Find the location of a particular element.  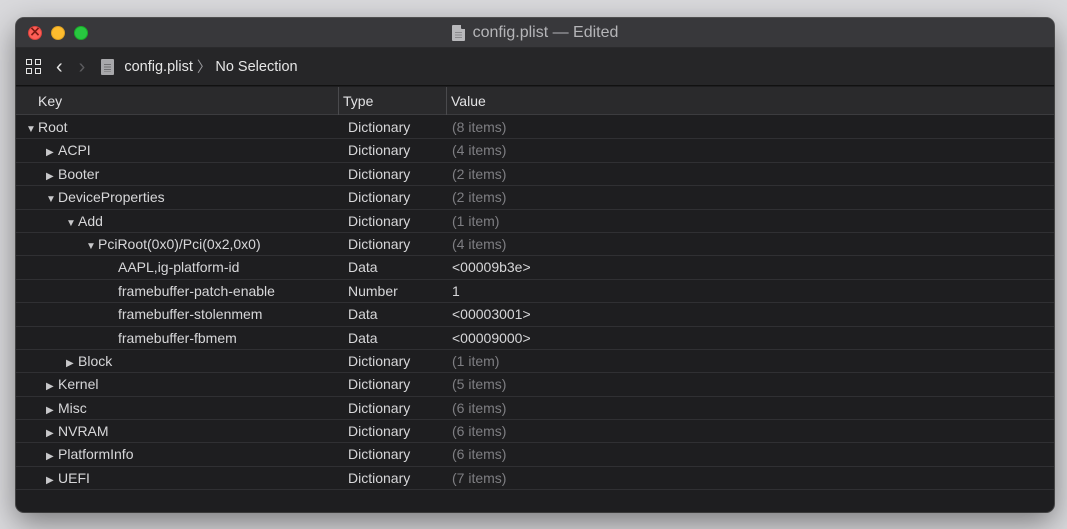

title-bar: config.plist — Edited is located at coordinates (535, 33).